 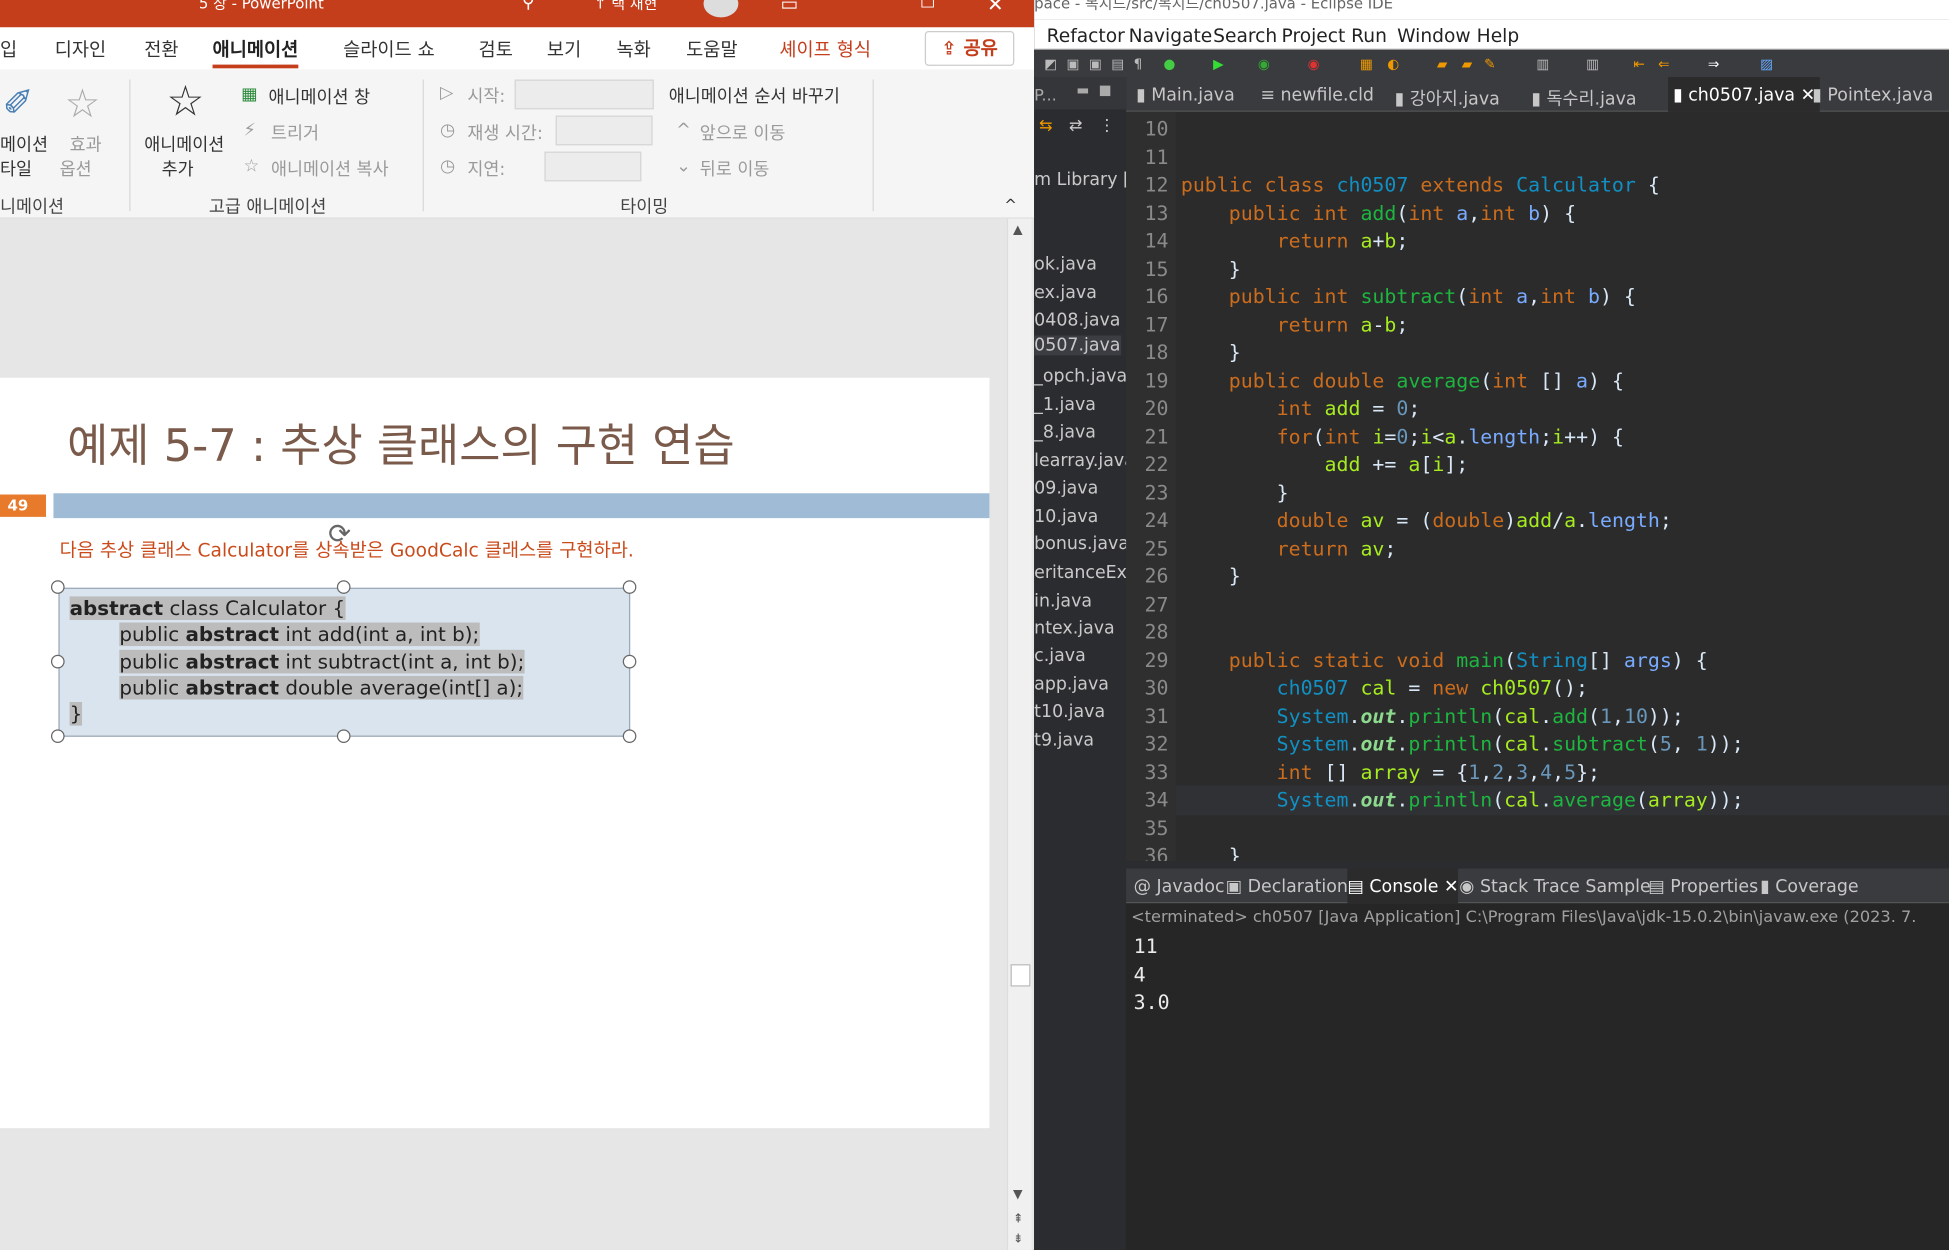 What do you see at coordinates (1077, 321) in the screenshot?
I see `list-item: 0408.java` at bounding box center [1077, 321].